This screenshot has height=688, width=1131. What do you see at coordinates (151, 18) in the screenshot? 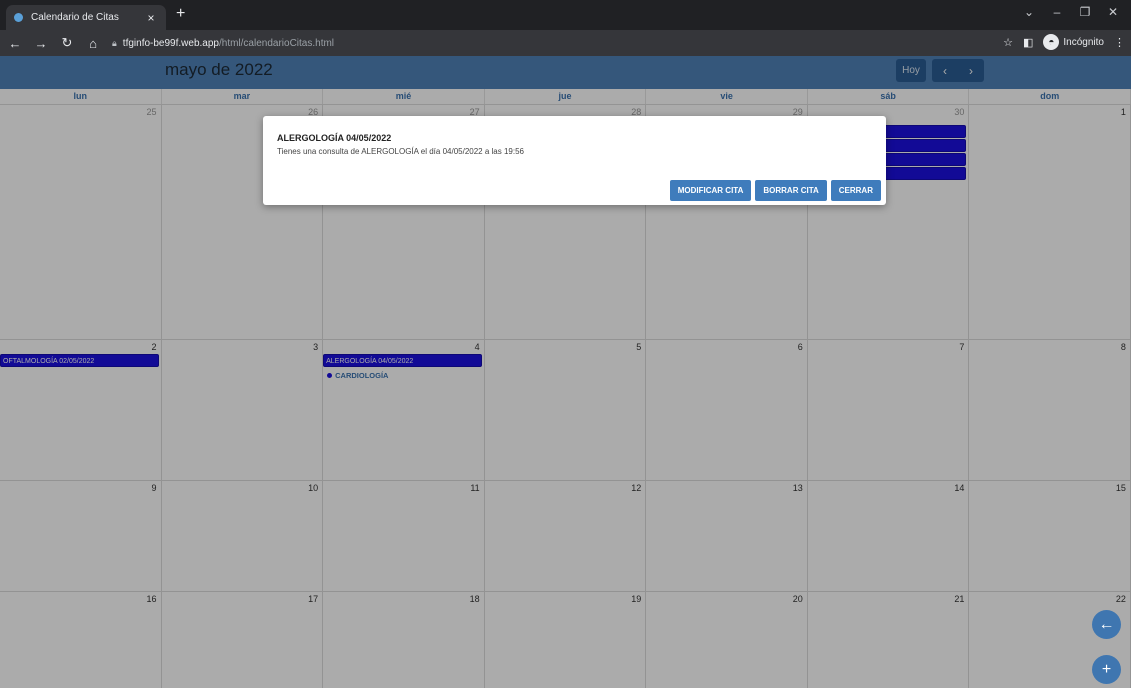
I see `tab-close-icon: ×` at bounding box center [151, 18].